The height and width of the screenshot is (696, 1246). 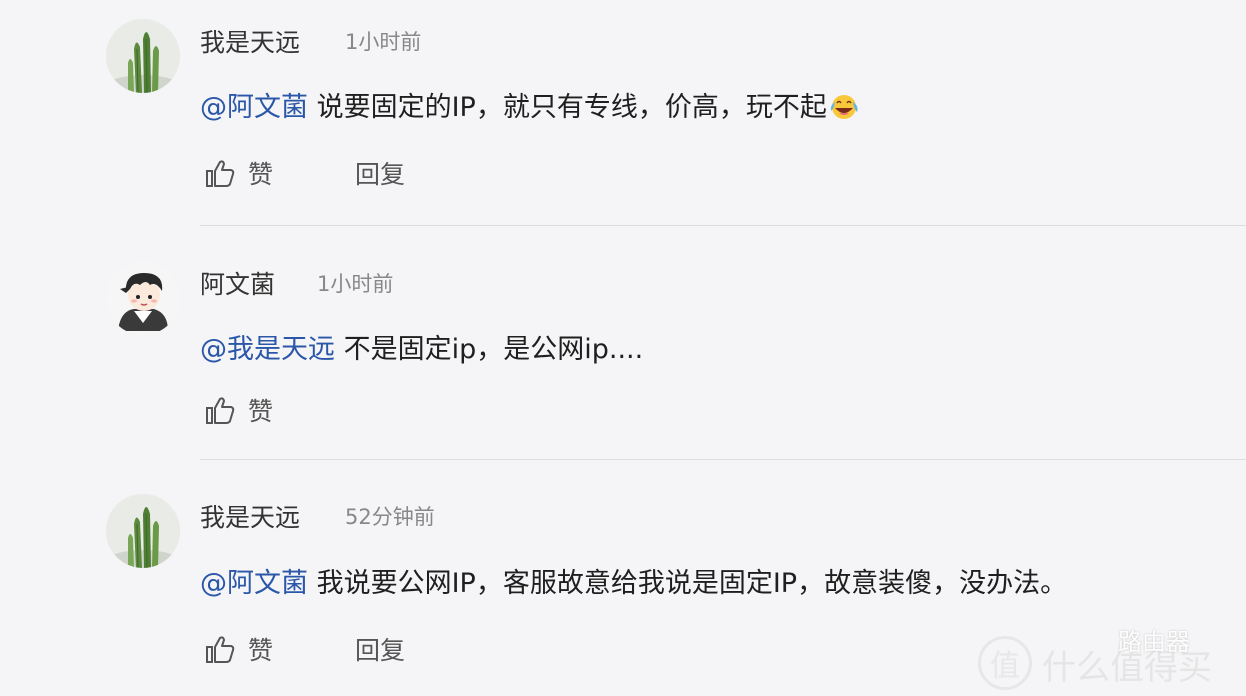 What do you see at coordinates (1108, 661) in the screenshot?
I see `watermark: 值 什么值得买 路由器` at bounding box center [1108, 661].